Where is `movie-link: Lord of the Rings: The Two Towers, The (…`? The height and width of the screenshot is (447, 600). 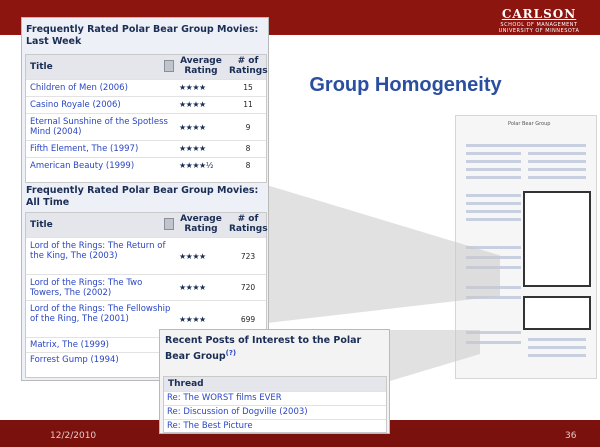
movie-link: Lord of the Rings: The Two Towers, The (… is located at coordinates (100, 288).